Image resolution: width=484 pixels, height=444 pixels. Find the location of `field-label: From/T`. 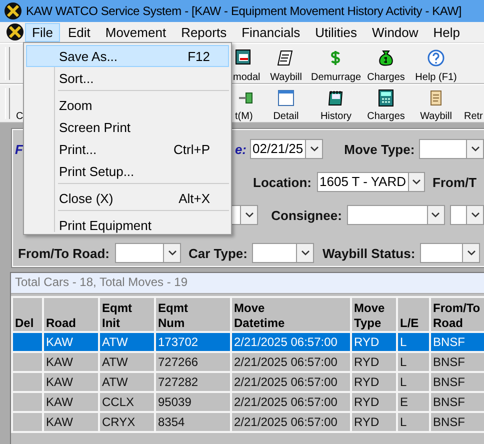

field-label: From/T is located at coordinates (454, 182).